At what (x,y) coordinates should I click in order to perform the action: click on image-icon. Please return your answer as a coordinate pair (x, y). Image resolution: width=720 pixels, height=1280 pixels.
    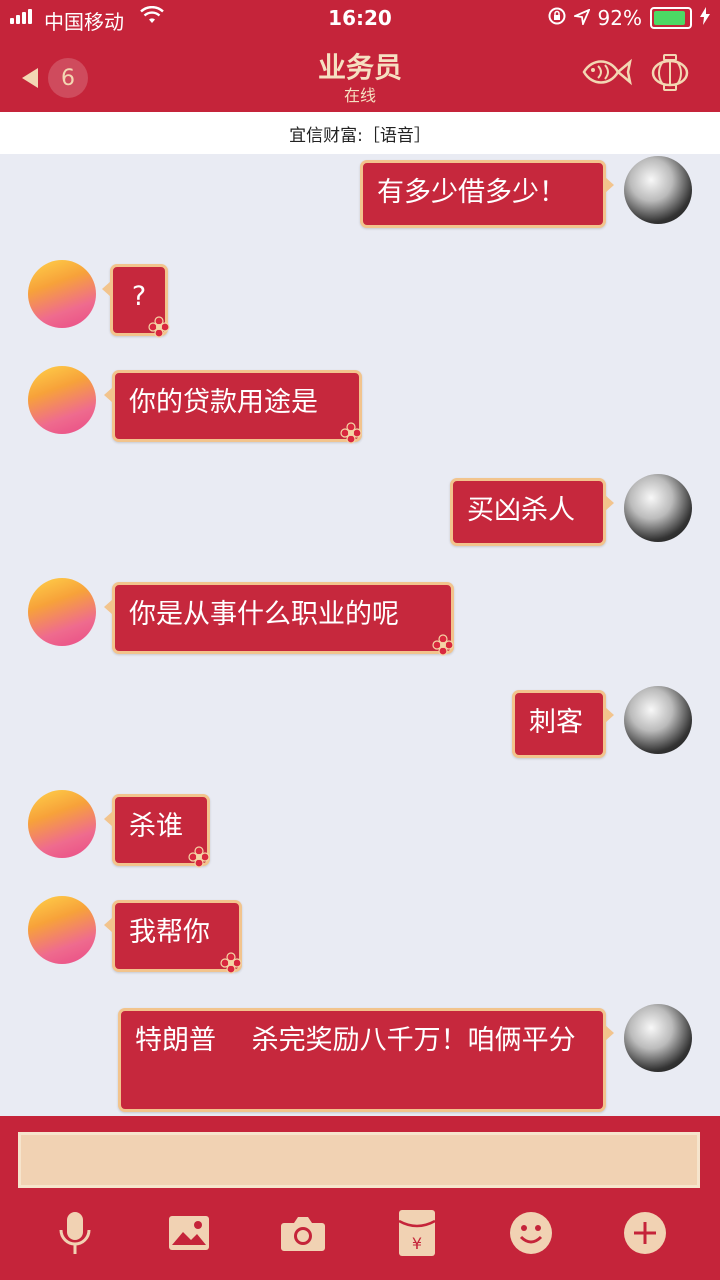
    Looking at the image, I should click on (189, 1233).